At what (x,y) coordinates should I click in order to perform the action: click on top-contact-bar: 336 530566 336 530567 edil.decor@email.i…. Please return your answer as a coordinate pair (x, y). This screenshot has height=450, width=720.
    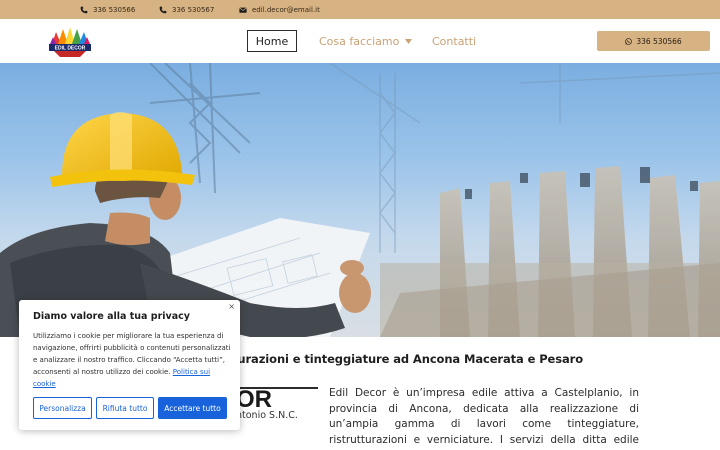
    Looking at the image, I should click on (360, 9).